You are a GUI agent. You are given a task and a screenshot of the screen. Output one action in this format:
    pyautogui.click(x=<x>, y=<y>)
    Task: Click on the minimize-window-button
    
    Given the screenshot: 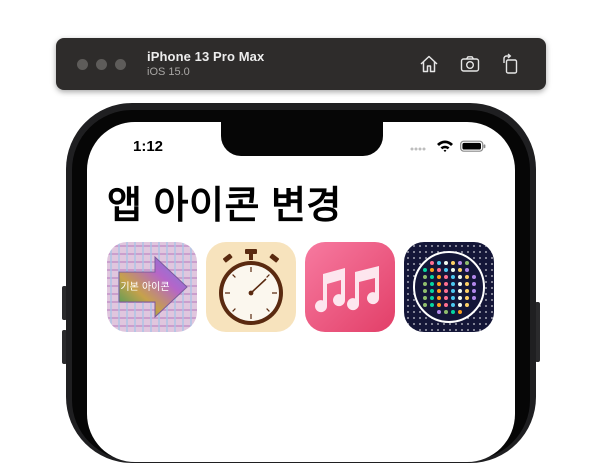 What is the action you would take?
    pyautogui.click(x=101, y=64)
    